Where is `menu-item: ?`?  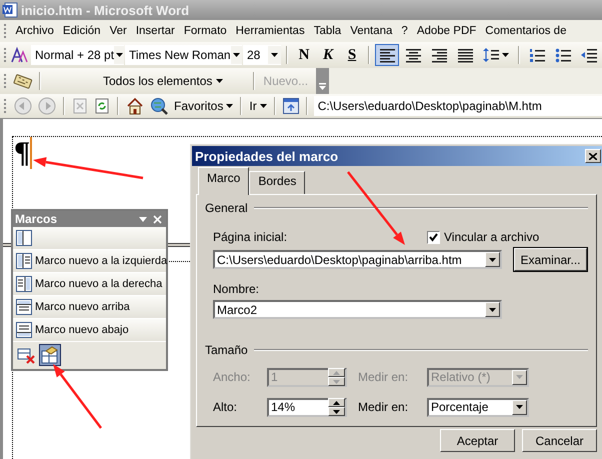
menu-item: ? is located at coordinates (404, 31).